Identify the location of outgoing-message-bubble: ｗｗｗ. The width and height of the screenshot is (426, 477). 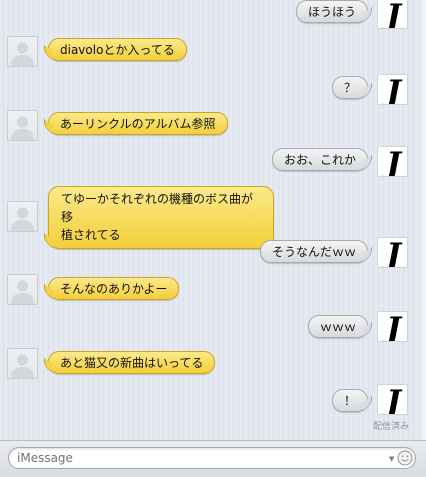
(339, 326).